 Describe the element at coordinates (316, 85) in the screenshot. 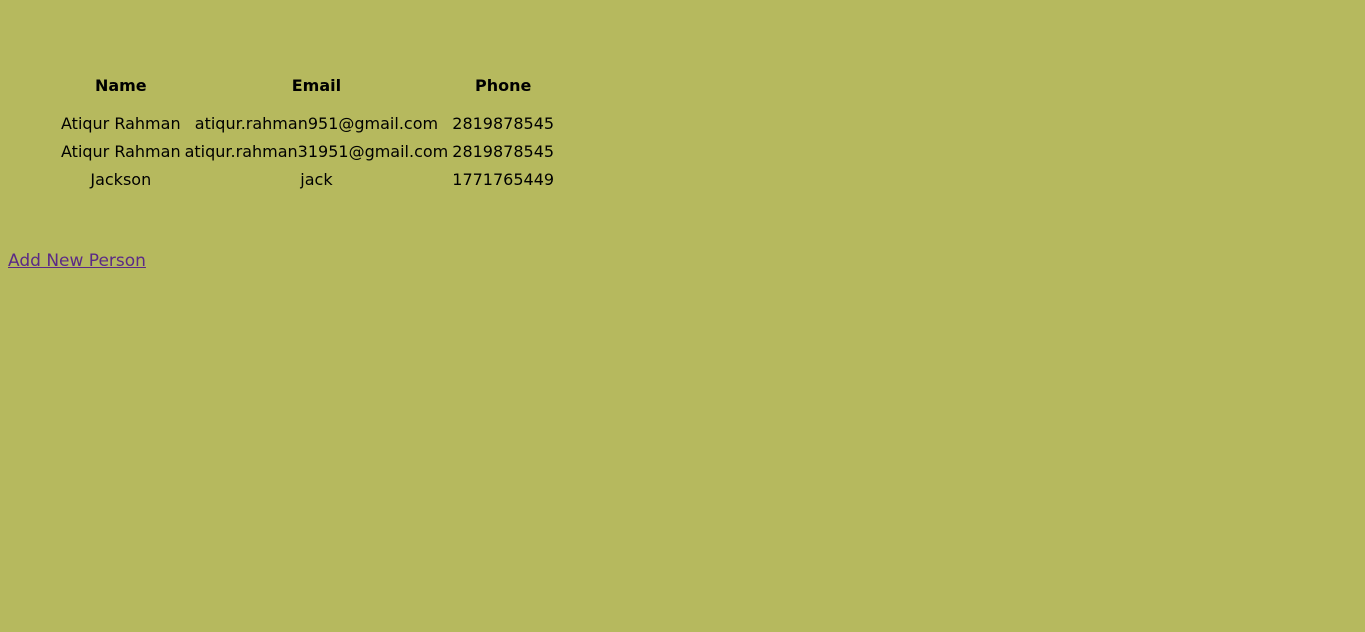

I see `column-header-email: Email` at that location.